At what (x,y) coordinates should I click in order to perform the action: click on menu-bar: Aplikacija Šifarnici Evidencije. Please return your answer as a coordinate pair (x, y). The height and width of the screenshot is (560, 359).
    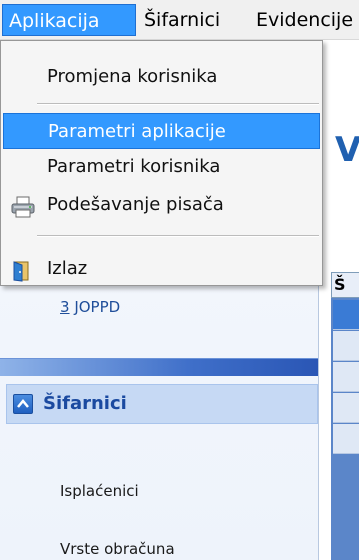
    Looking at the image, I should click on (179, 20).